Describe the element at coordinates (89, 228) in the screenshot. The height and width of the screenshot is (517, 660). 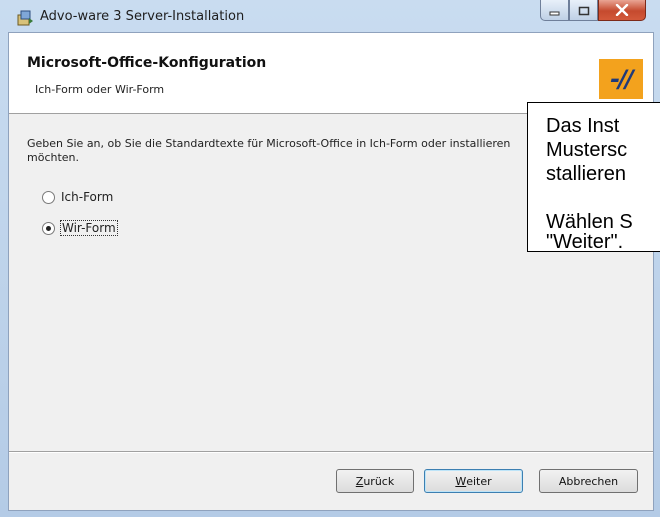
I see `option-wir-form-label: Wir-Form` at that location.